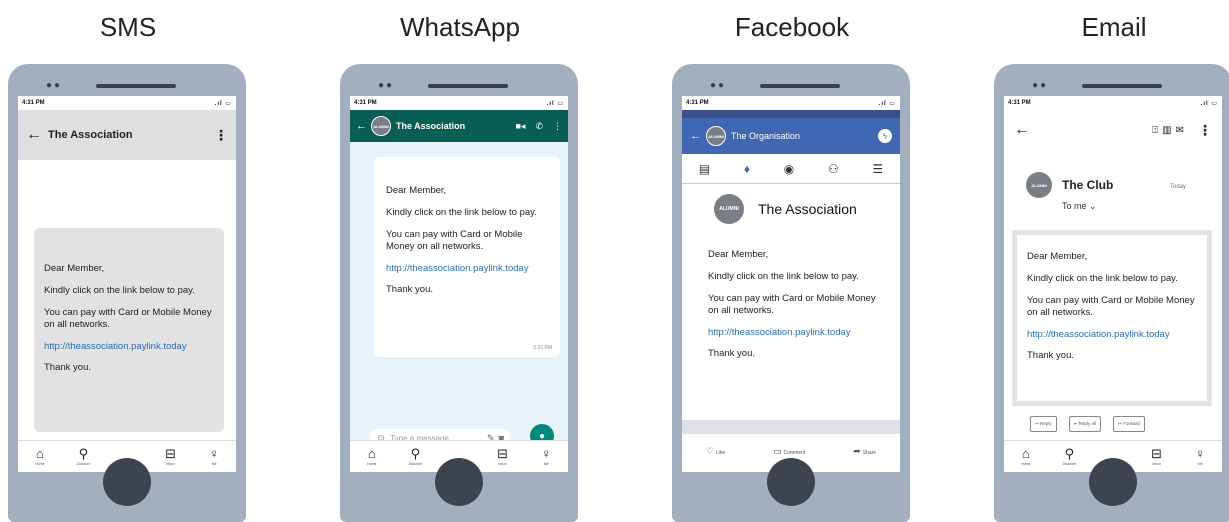 The height and width of the screenshot is (522, 1229). What do you see at coordinates (460, 27) in the screenshot?
I see `column-title-whatsapp: WhatsApp` at bounding box center [460, 27].